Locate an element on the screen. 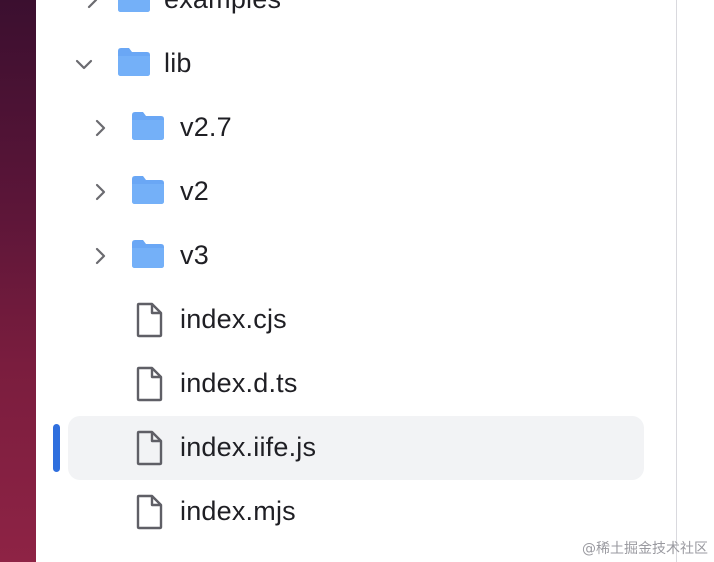 This screenshot has height=562, width=714. tree-item-v3: v3 is located at coordinates (356, 256).